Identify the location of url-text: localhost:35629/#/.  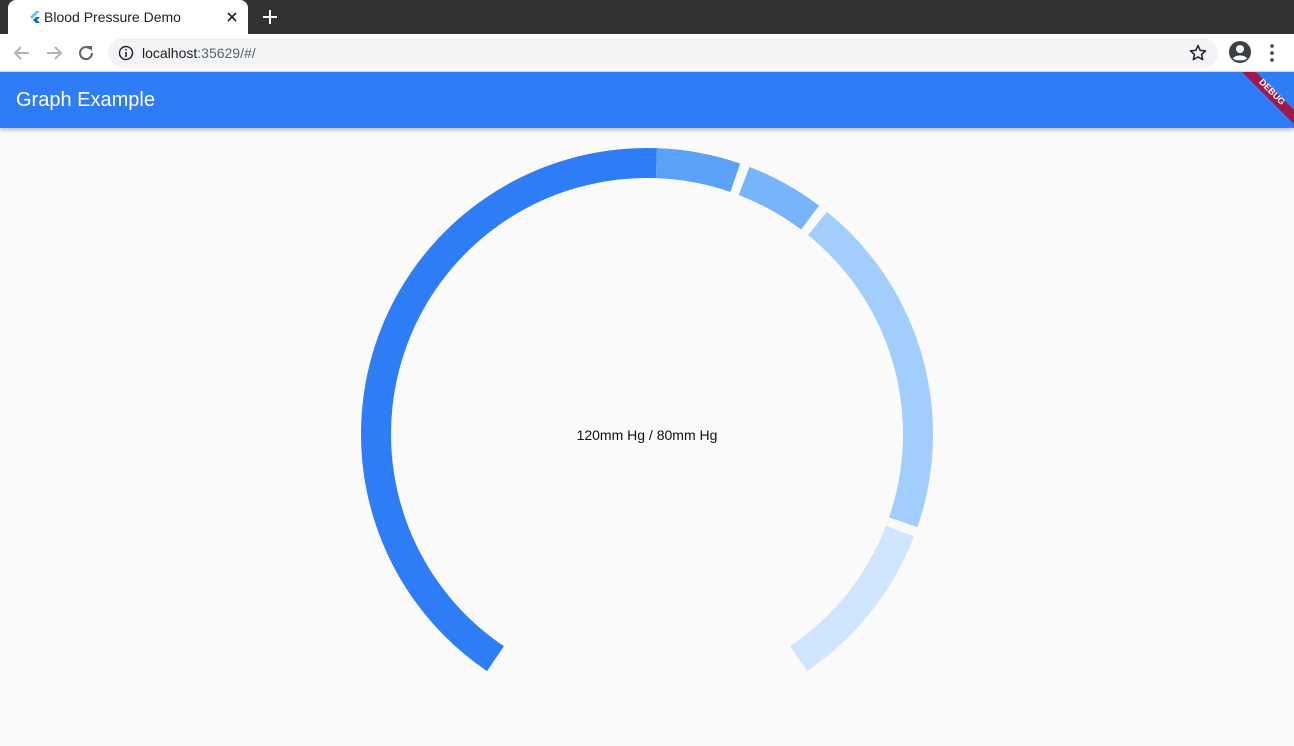
(199, 53).